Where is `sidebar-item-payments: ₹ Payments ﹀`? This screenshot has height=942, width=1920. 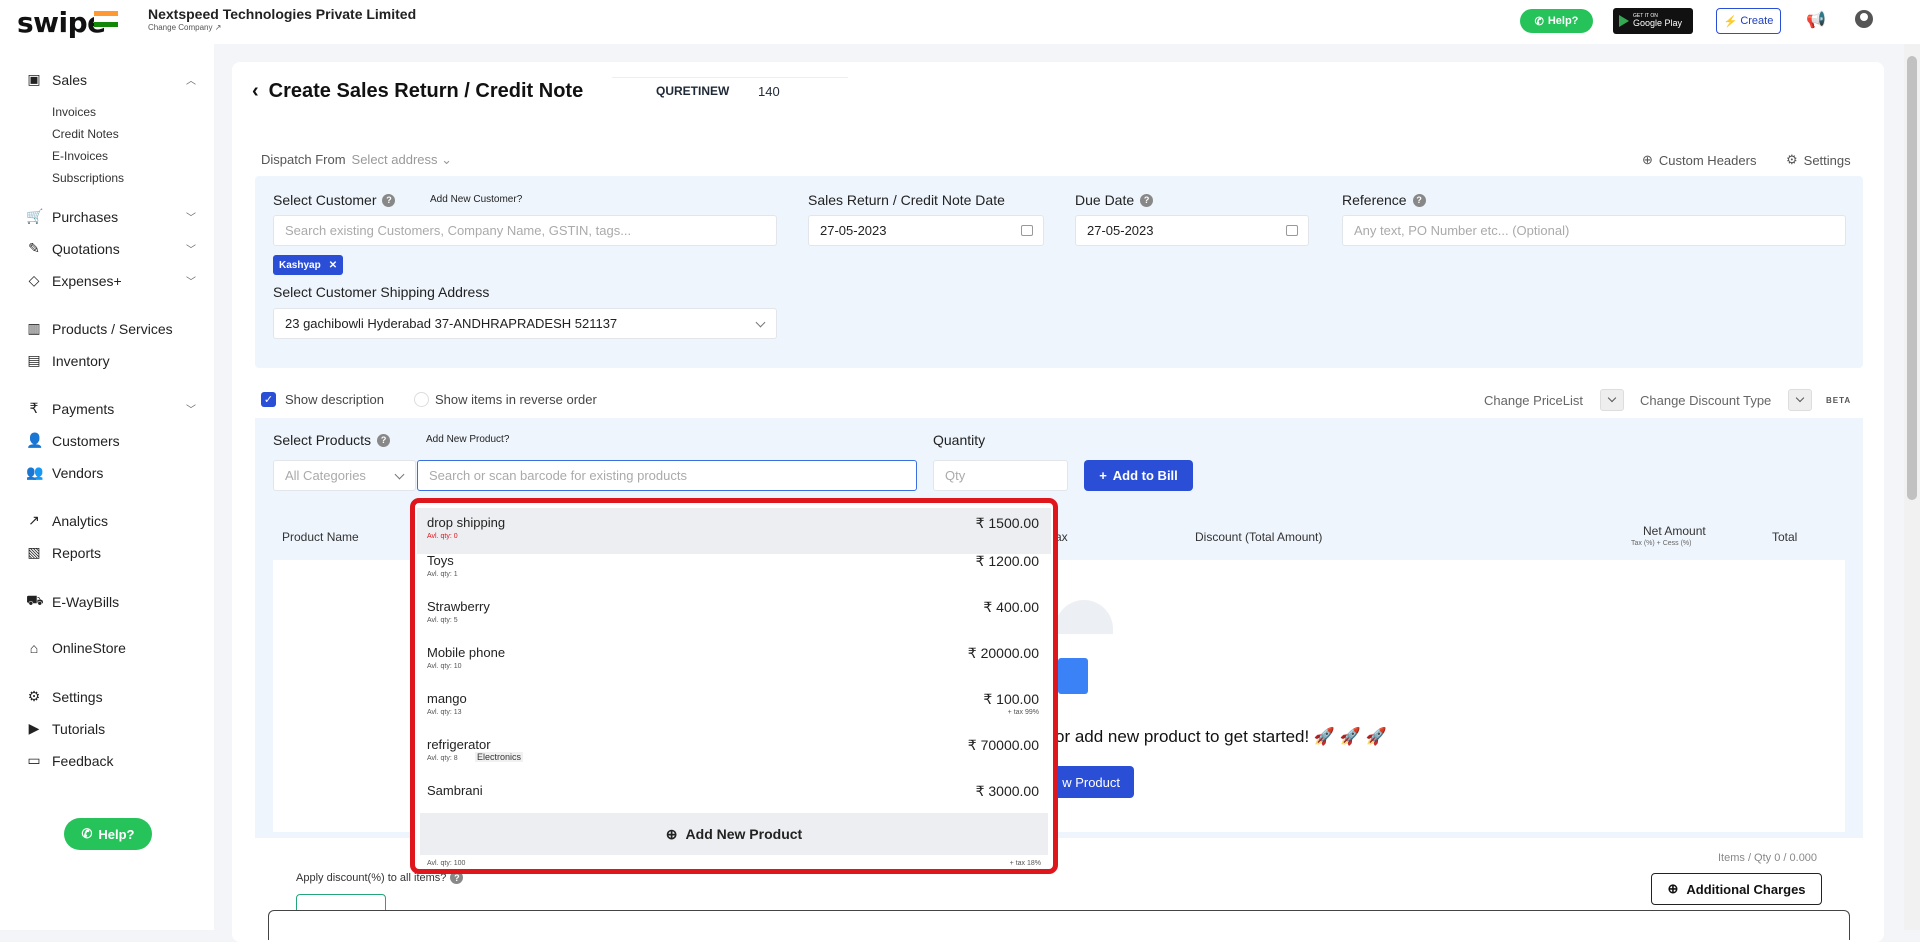 sidebar-item-payments: ₹ Payments ﹀ is located at coordinates (111, 408).